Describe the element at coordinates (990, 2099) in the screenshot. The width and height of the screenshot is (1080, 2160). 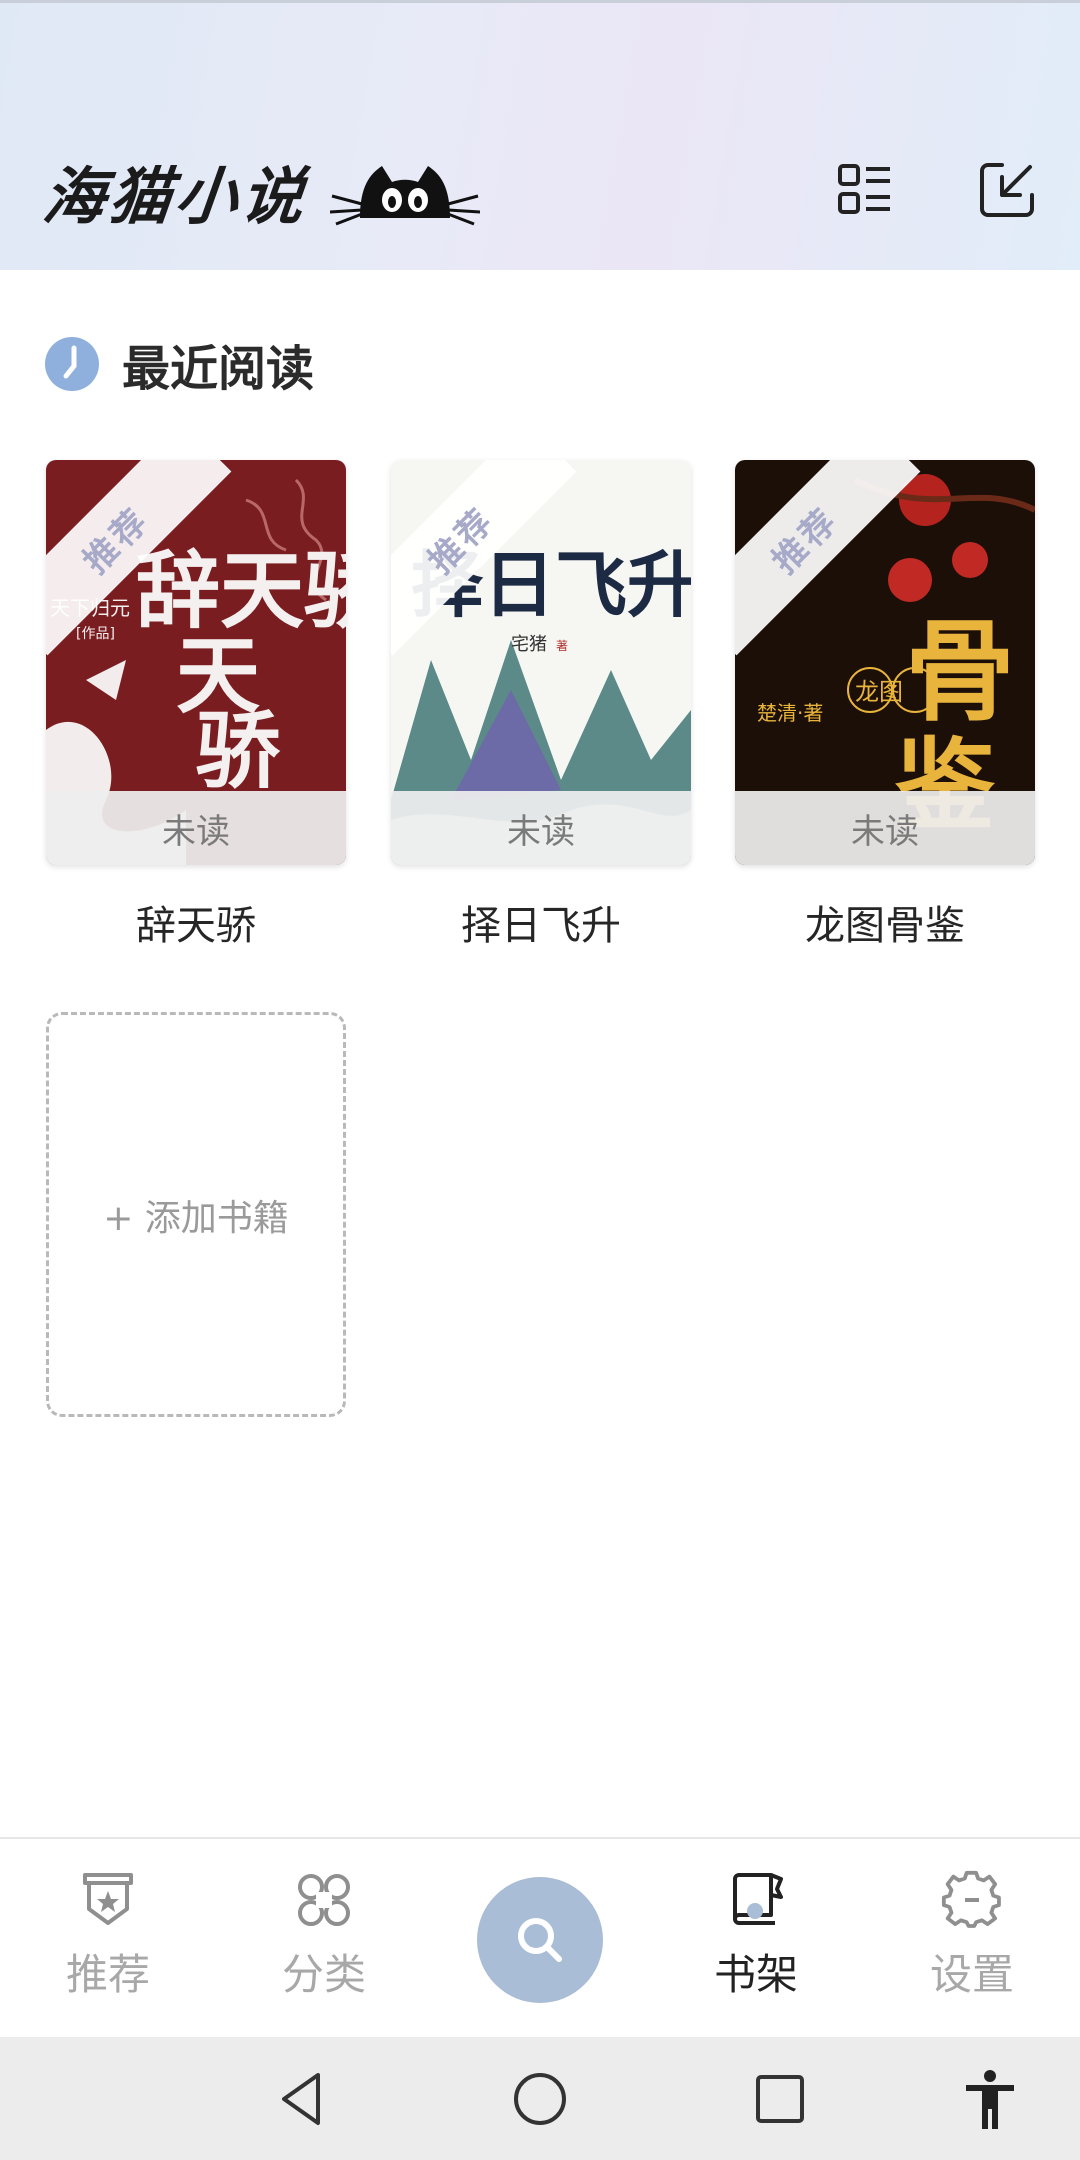
I see `accessibility-icon` at that location.